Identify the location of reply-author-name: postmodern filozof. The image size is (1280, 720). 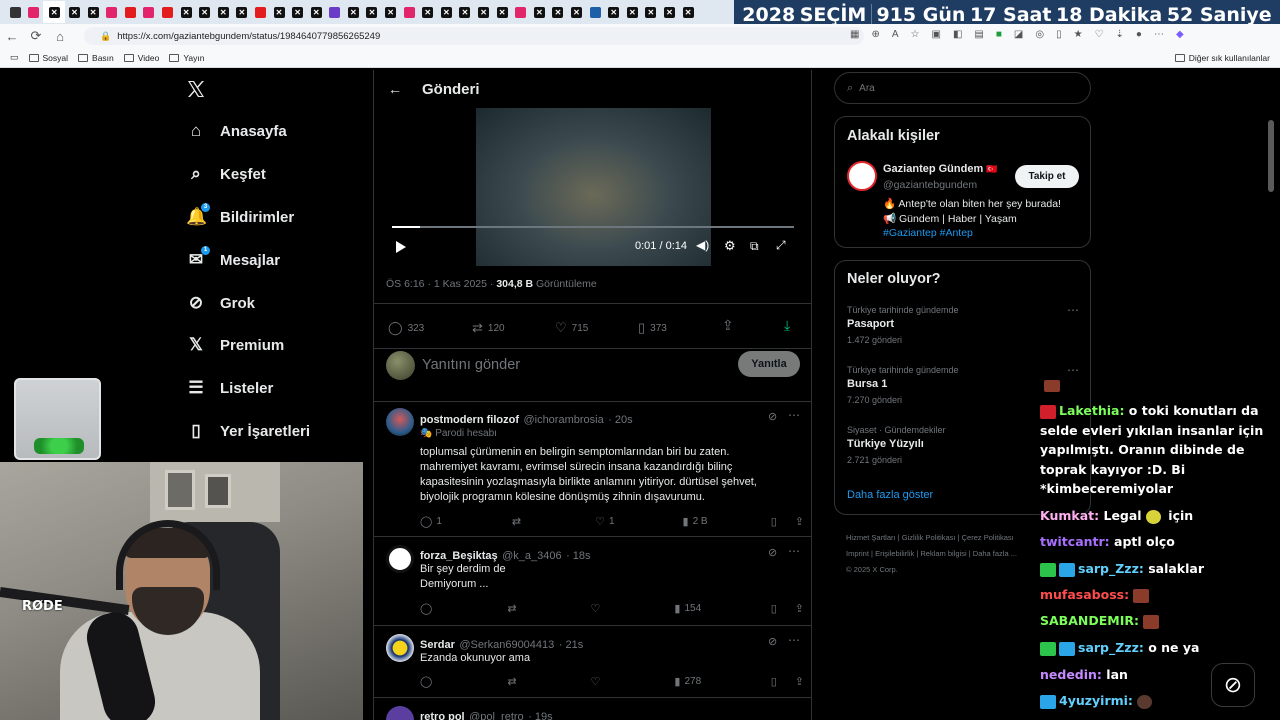
(469, 420).